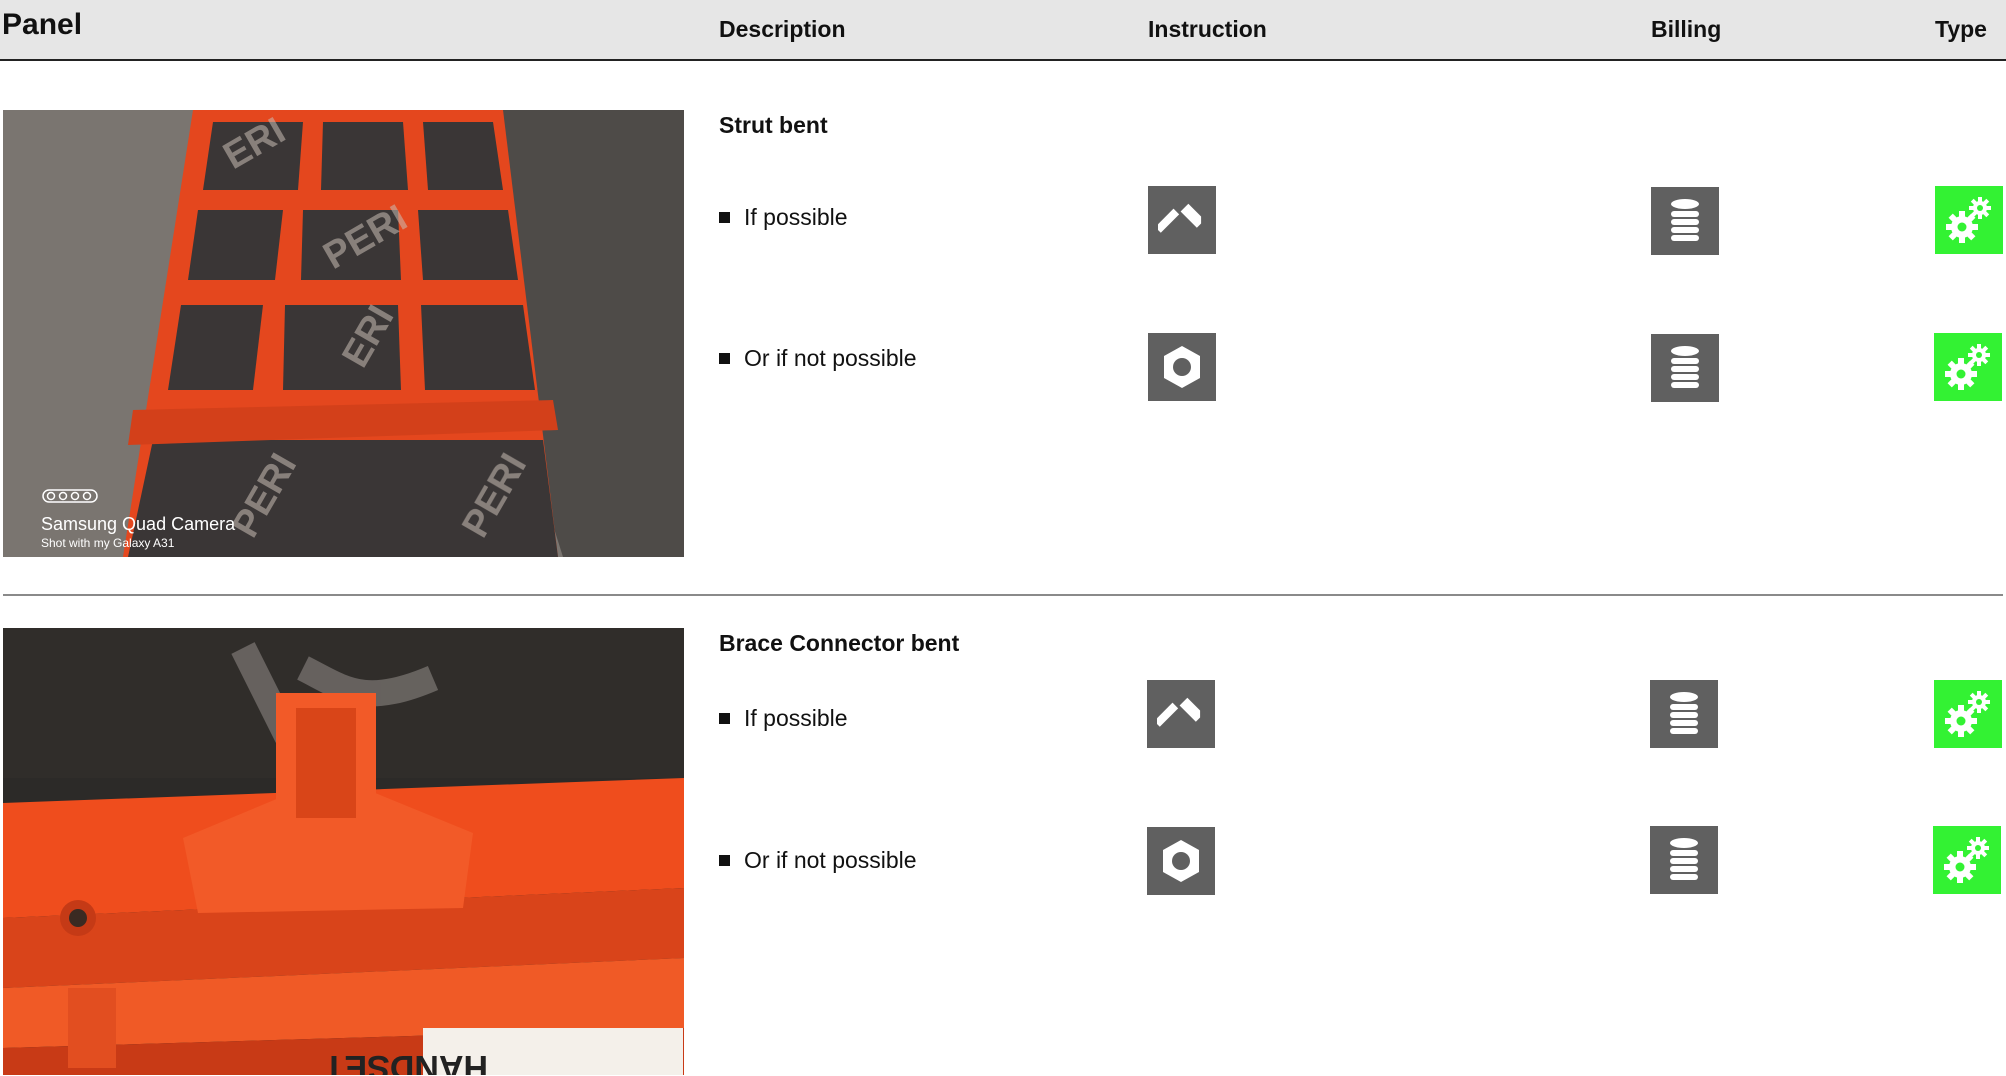  What do you see at coordinates (343, 851) in the screenshot?
I see `brace-connector-photo: HANDSET` at bounding box center [343, 851].